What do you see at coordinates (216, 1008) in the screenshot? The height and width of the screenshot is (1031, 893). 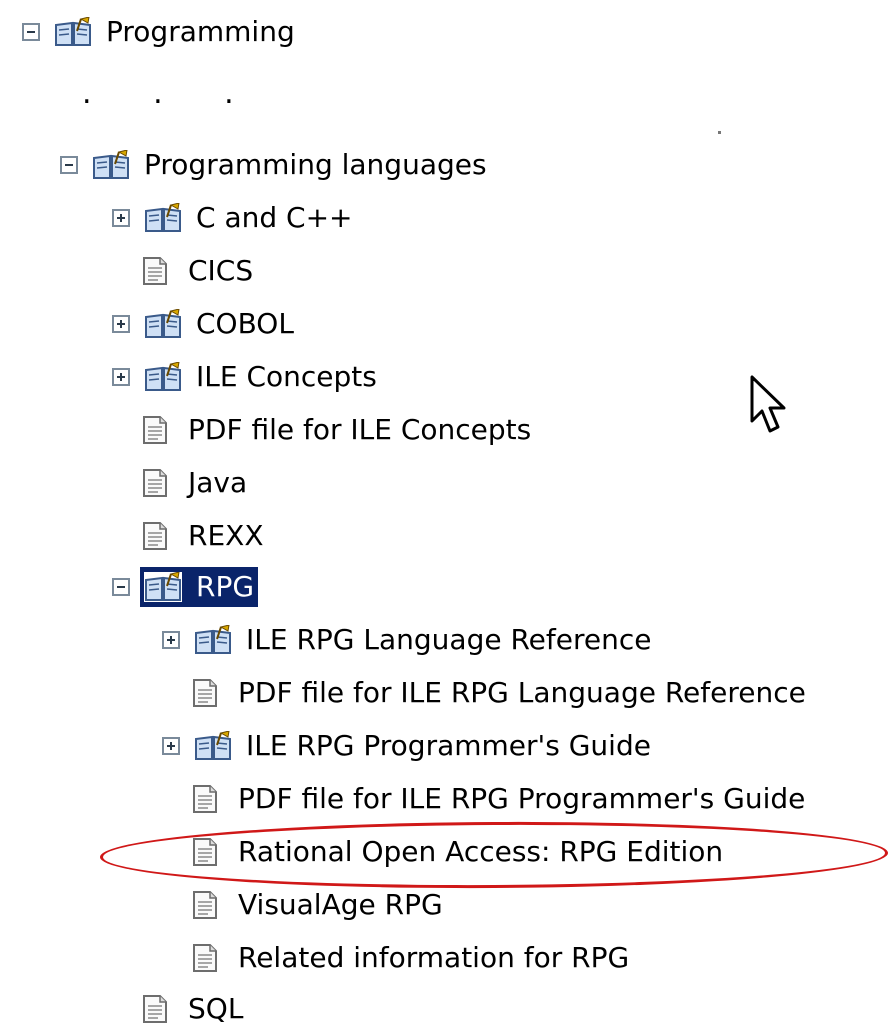 I see `tree-node-label: SQL` at bounding box center [216, 1008].